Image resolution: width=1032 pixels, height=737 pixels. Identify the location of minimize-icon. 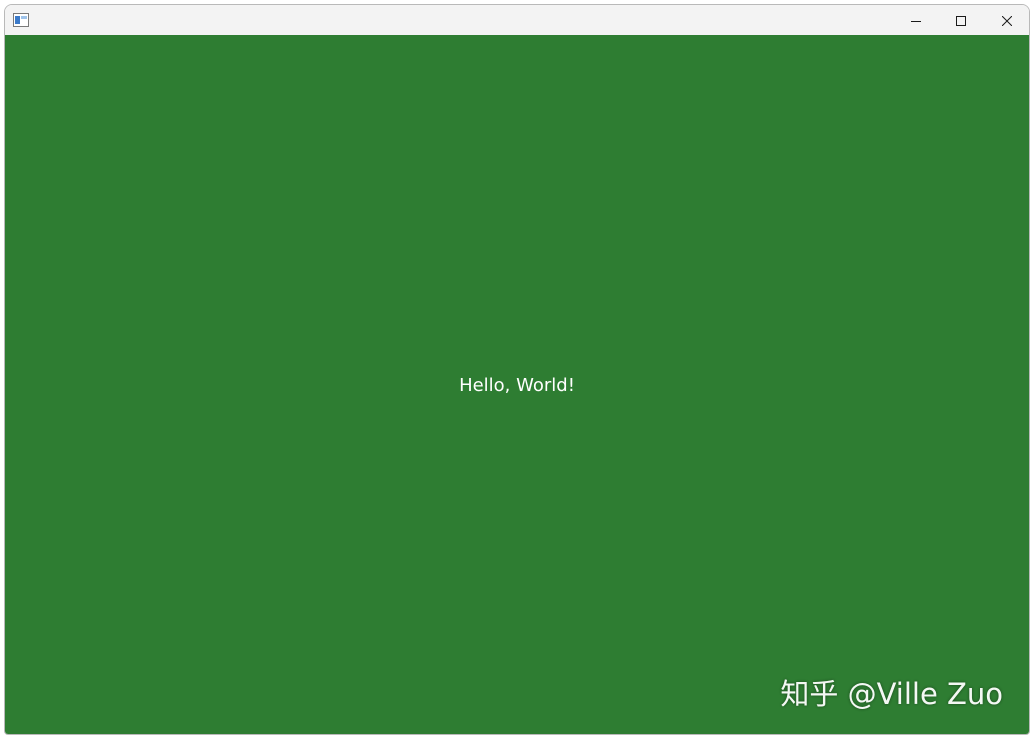
(916, 20).